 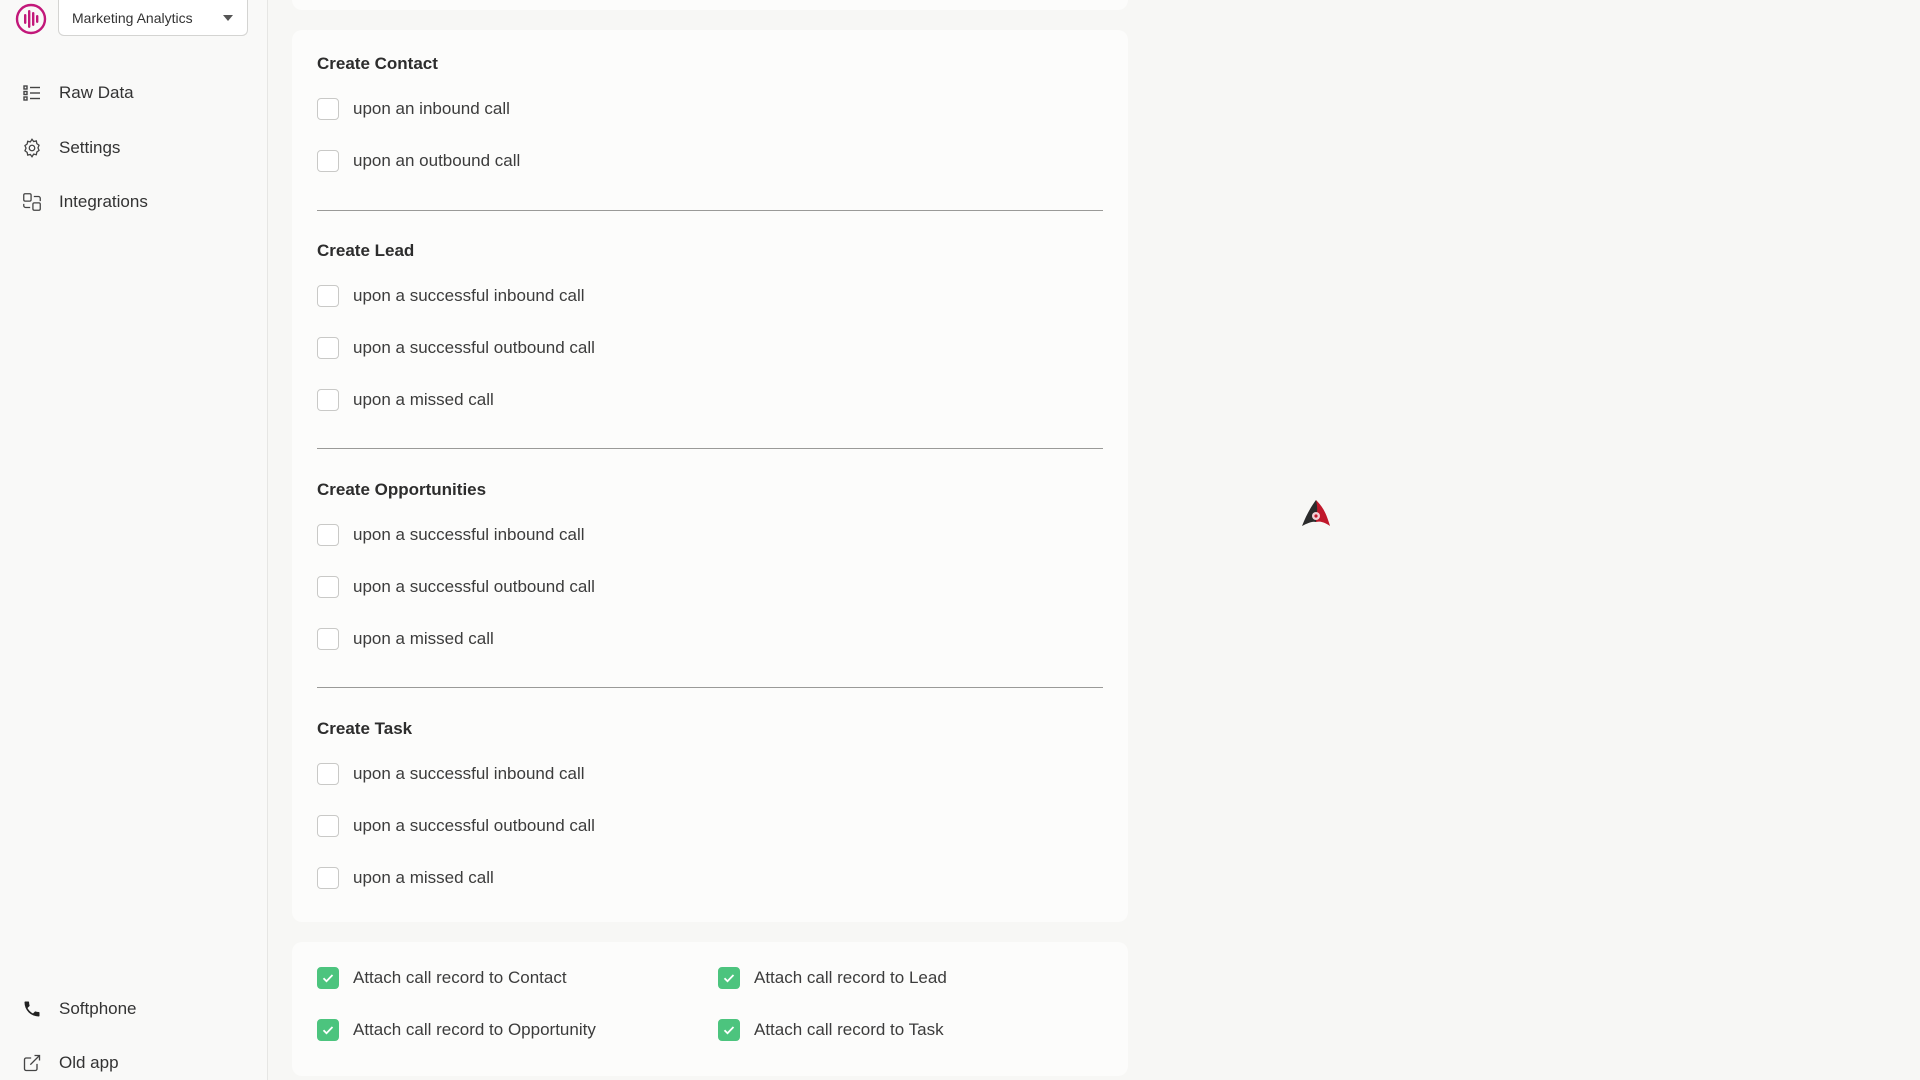 I want to click on attach-opportunity-option: Attach call record to Opportunity, so click(x=456, y=1030).